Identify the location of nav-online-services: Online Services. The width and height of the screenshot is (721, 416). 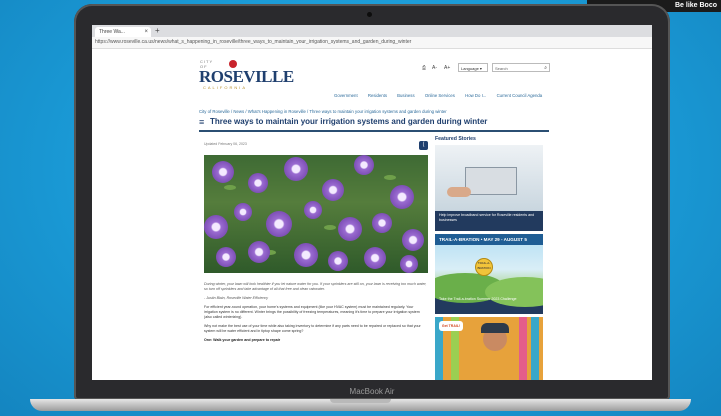
(440, 95).